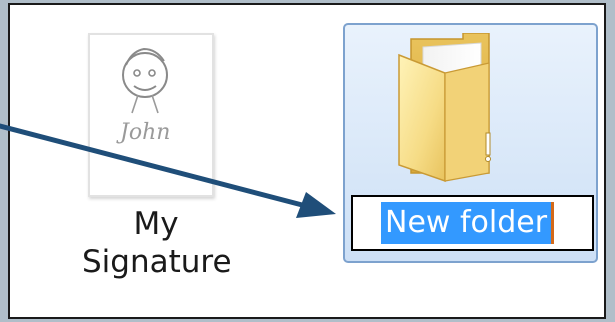 The height and width of the screenshot is (322, 615). Describe the element at coordinates (143, 96) in the screenshot. I see `signature-drawing-icon: John` at that location.